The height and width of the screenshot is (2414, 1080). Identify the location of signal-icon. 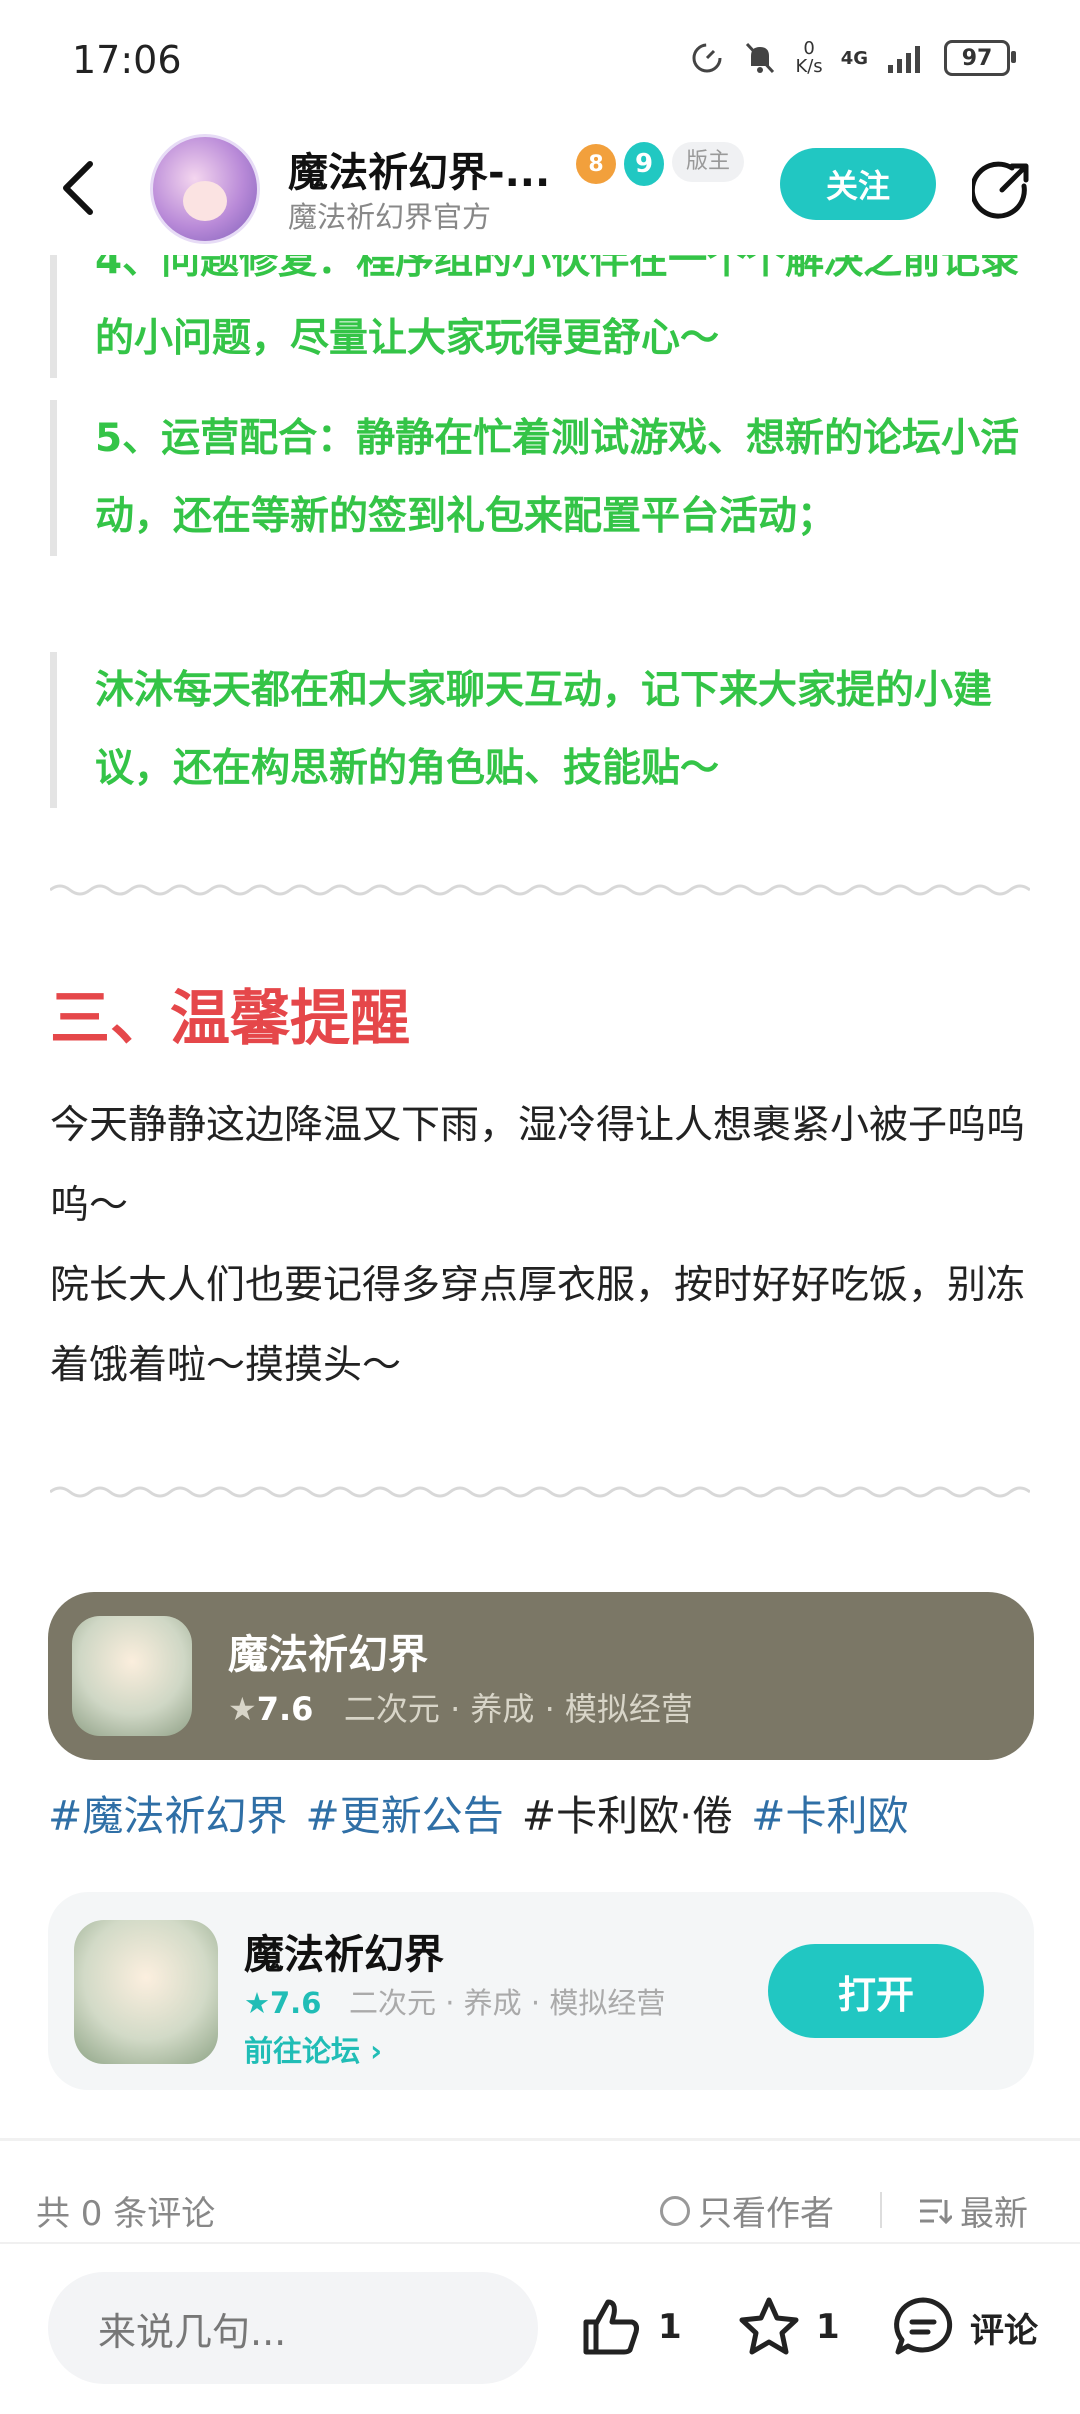
(904, 59).